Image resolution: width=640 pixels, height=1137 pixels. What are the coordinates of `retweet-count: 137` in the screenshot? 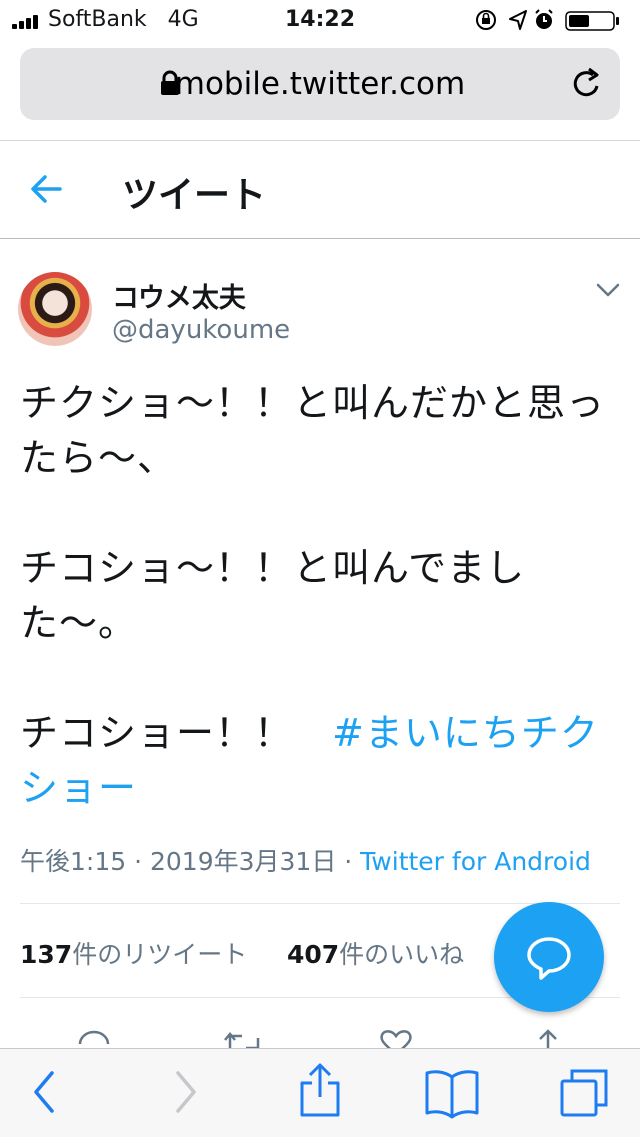 It's located at (46, 954).